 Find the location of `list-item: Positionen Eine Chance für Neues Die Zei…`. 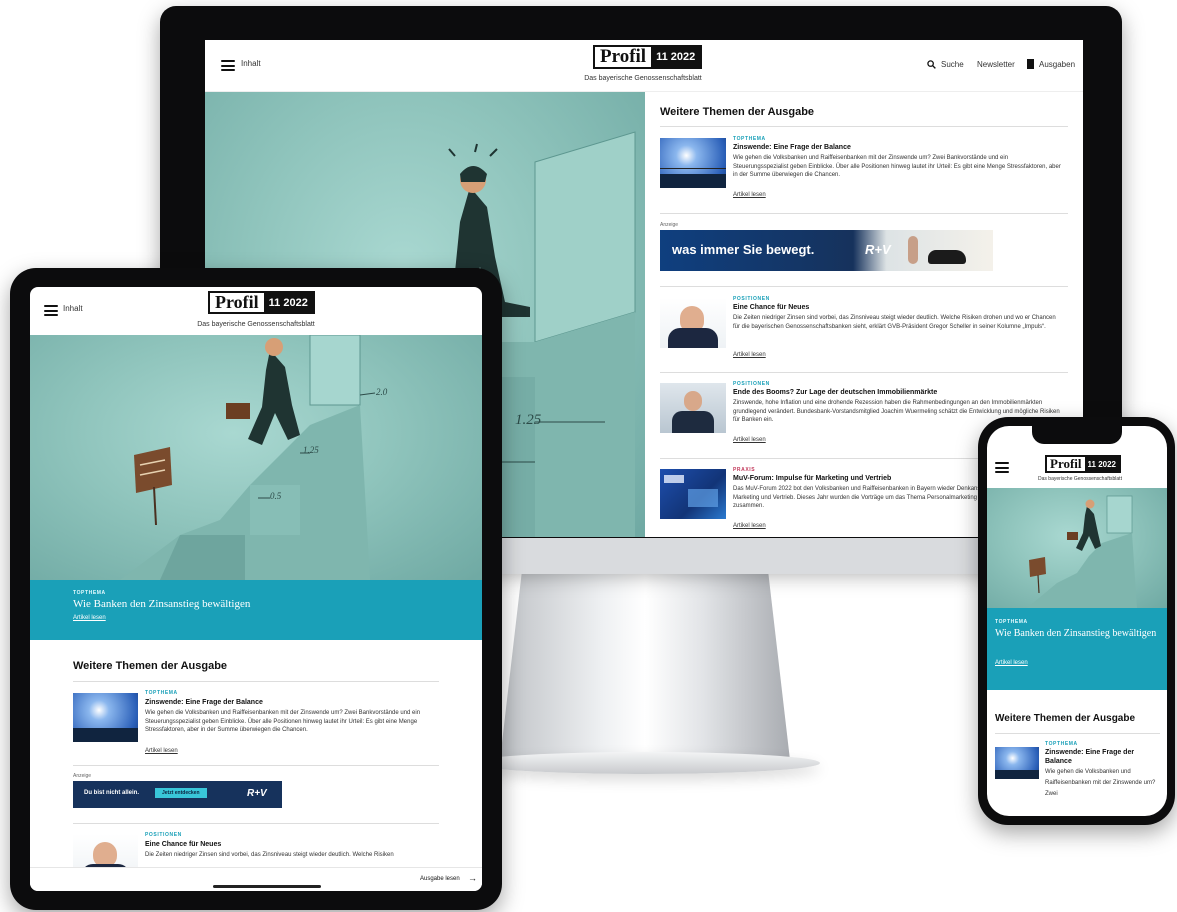

list-item: Positionen Eine Chance für Neues Die Zei… is located at coordinates (864, 331).